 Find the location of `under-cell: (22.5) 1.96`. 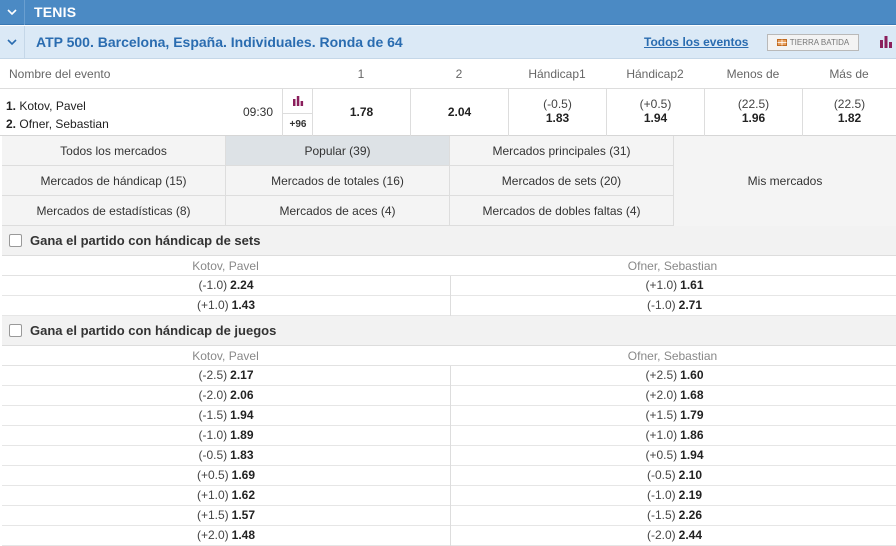

under-cell: (22.5) 1.96 is located at coordinates (753, 112).